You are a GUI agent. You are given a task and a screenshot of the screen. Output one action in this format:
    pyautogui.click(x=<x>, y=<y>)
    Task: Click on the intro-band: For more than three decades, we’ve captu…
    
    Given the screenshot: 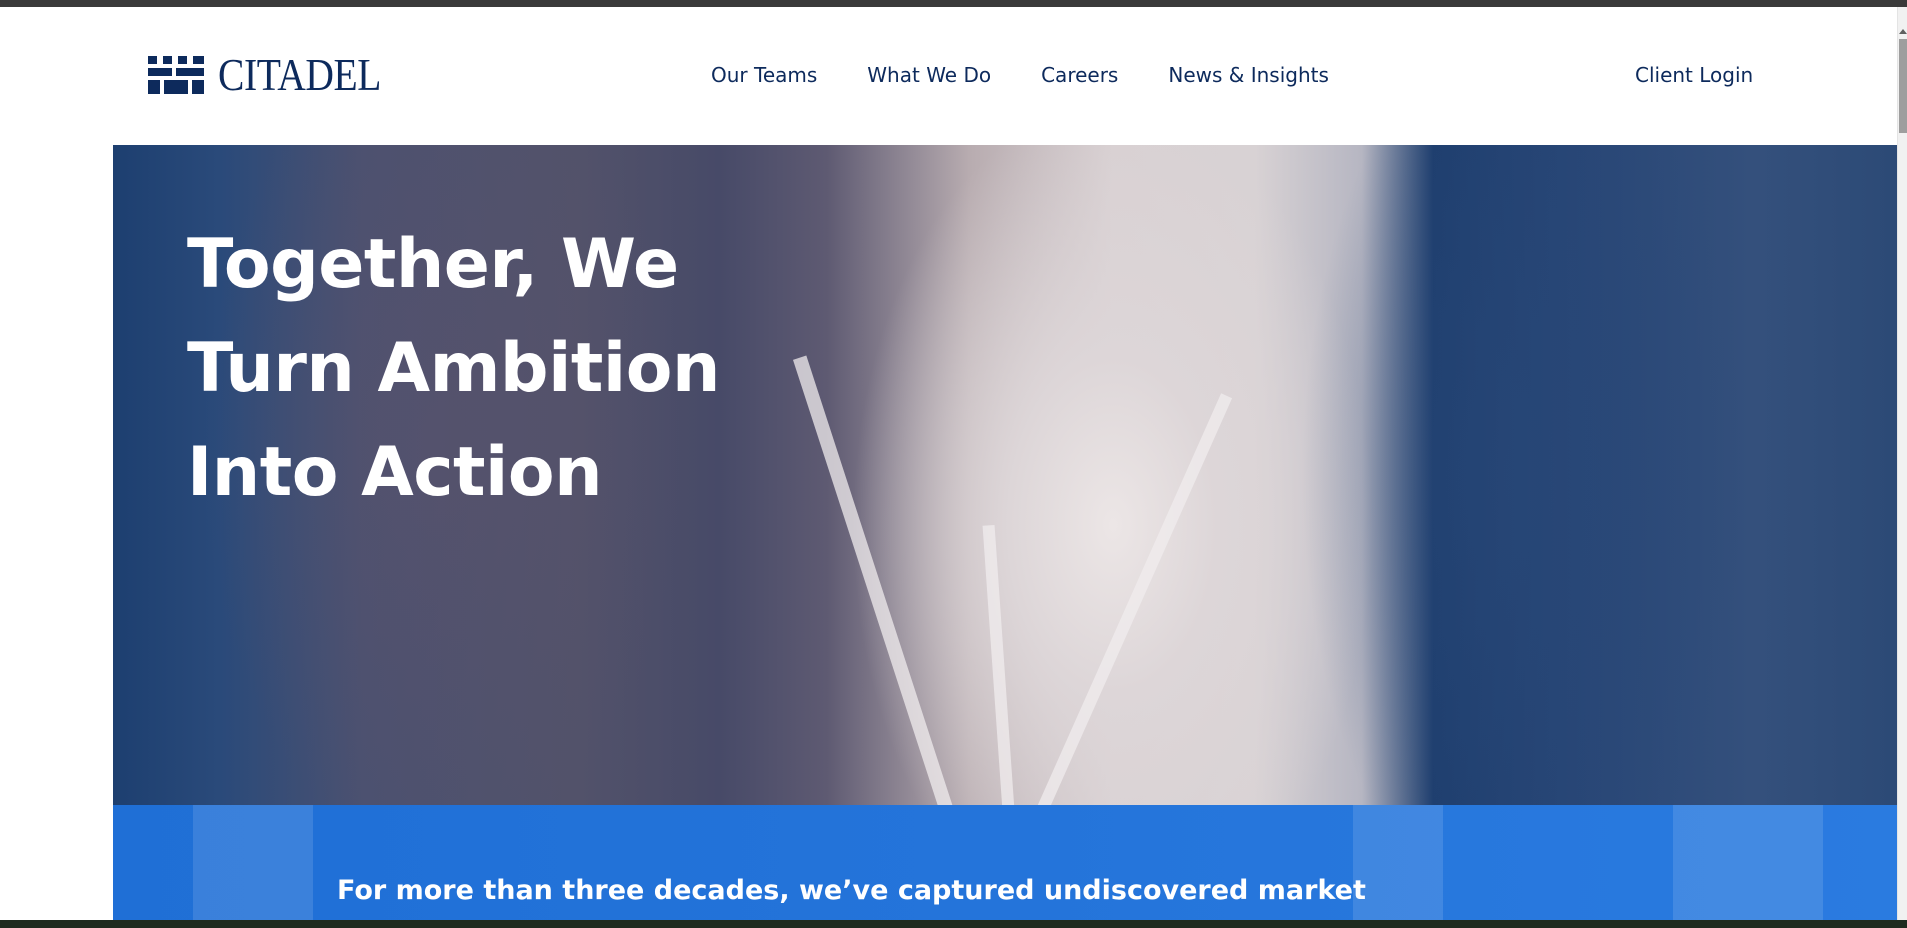 What is the action you would take?
    pyautogui.click(x=1005, y=862)
    